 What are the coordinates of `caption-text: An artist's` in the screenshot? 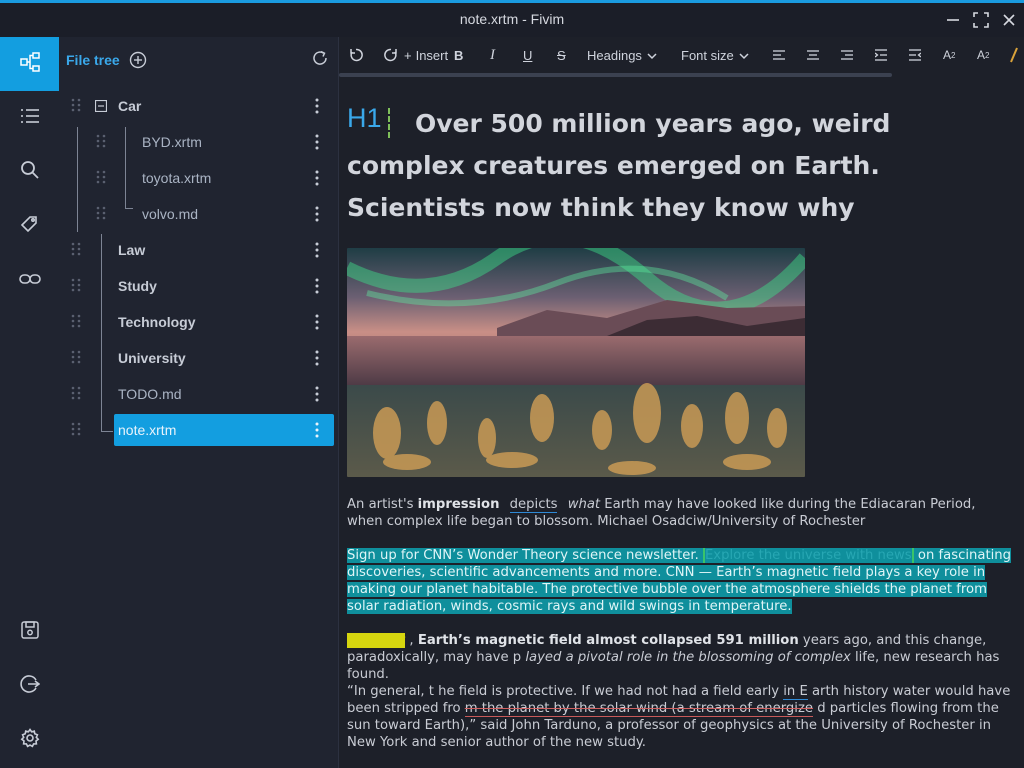 It's located at (382, 504).